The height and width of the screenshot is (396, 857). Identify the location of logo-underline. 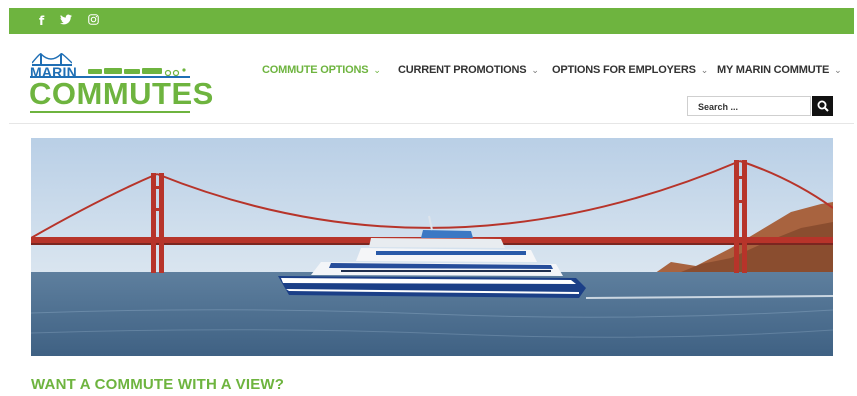
(110, 112).